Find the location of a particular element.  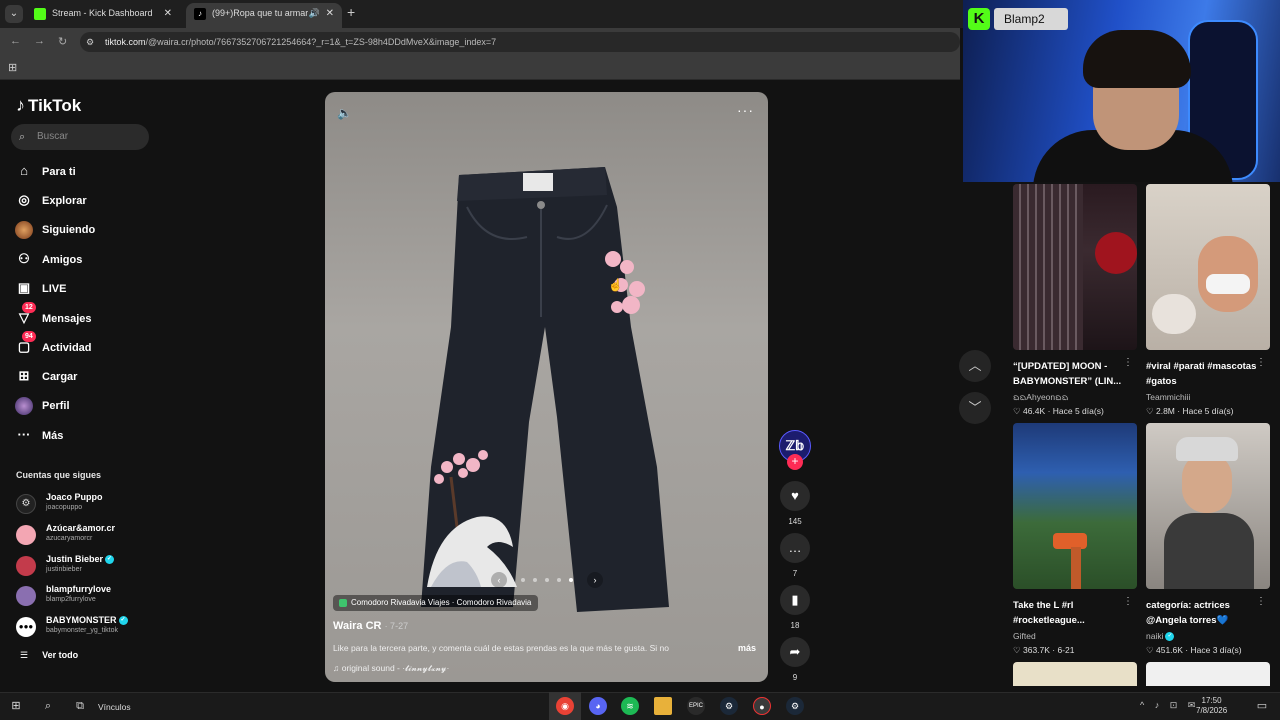

notifications-icon: ▭ is located at coordinates (1262, 706).